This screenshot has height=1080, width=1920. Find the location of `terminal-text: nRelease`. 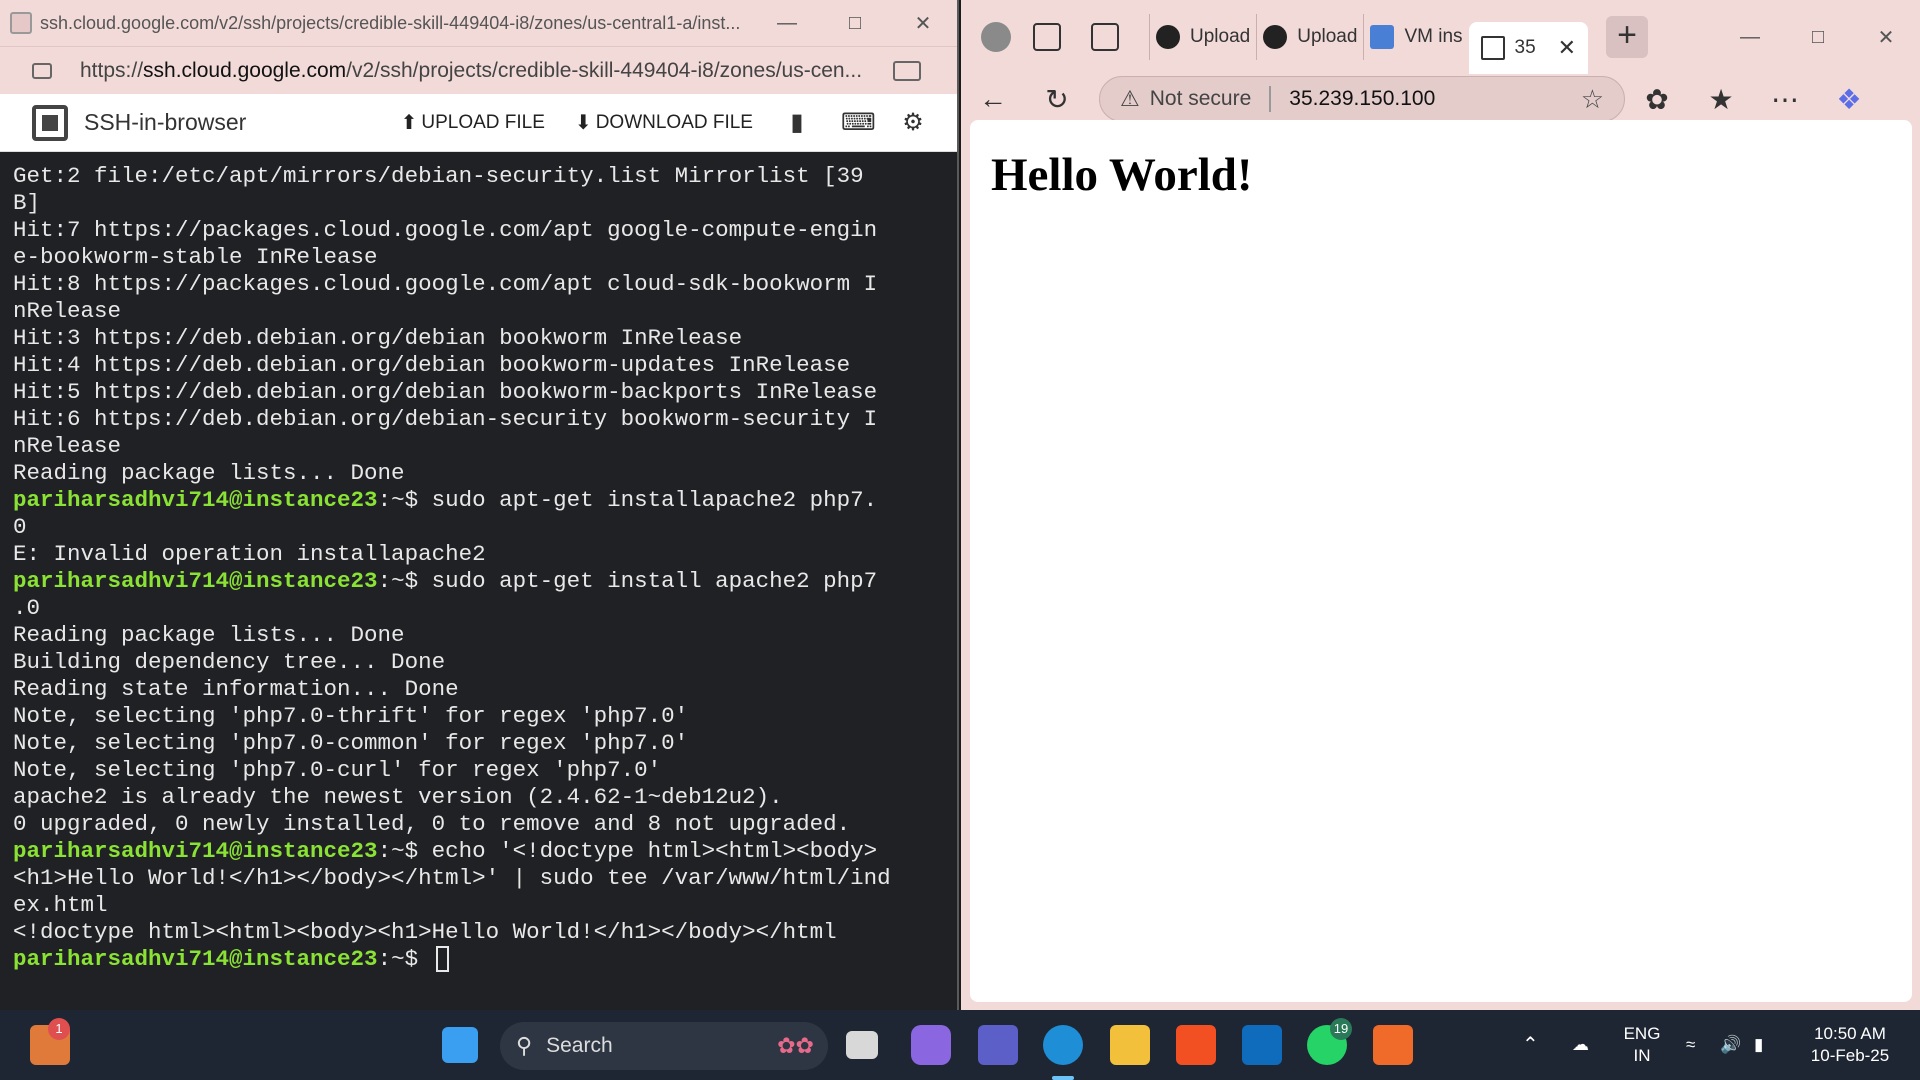

terminal-text: nRelease is located at coordinates (67, 311).